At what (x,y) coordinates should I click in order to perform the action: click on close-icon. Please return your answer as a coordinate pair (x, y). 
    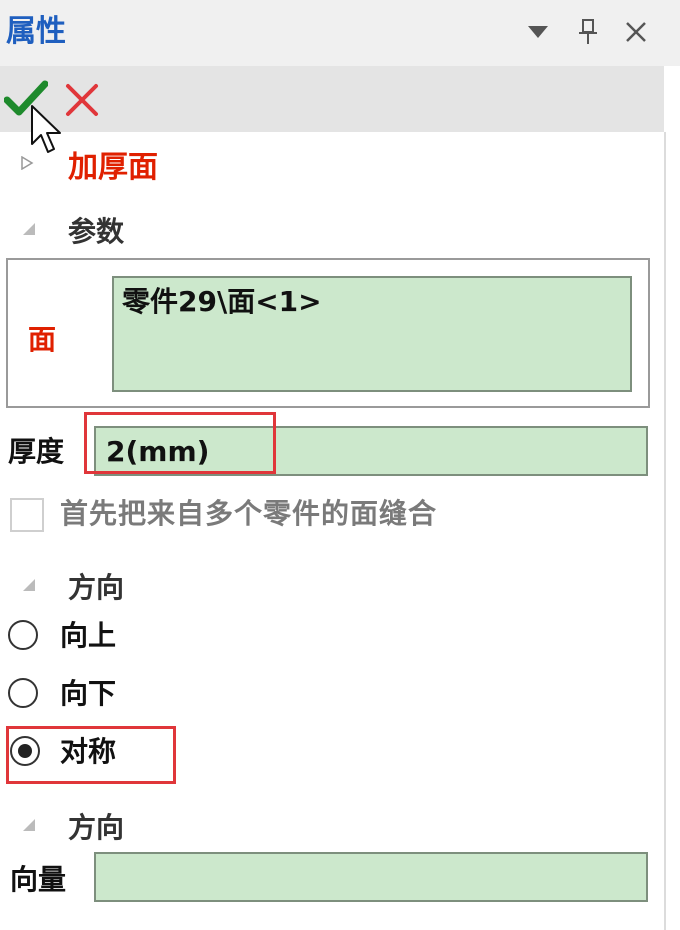
    Looking at the image, I should click on (636, 32).